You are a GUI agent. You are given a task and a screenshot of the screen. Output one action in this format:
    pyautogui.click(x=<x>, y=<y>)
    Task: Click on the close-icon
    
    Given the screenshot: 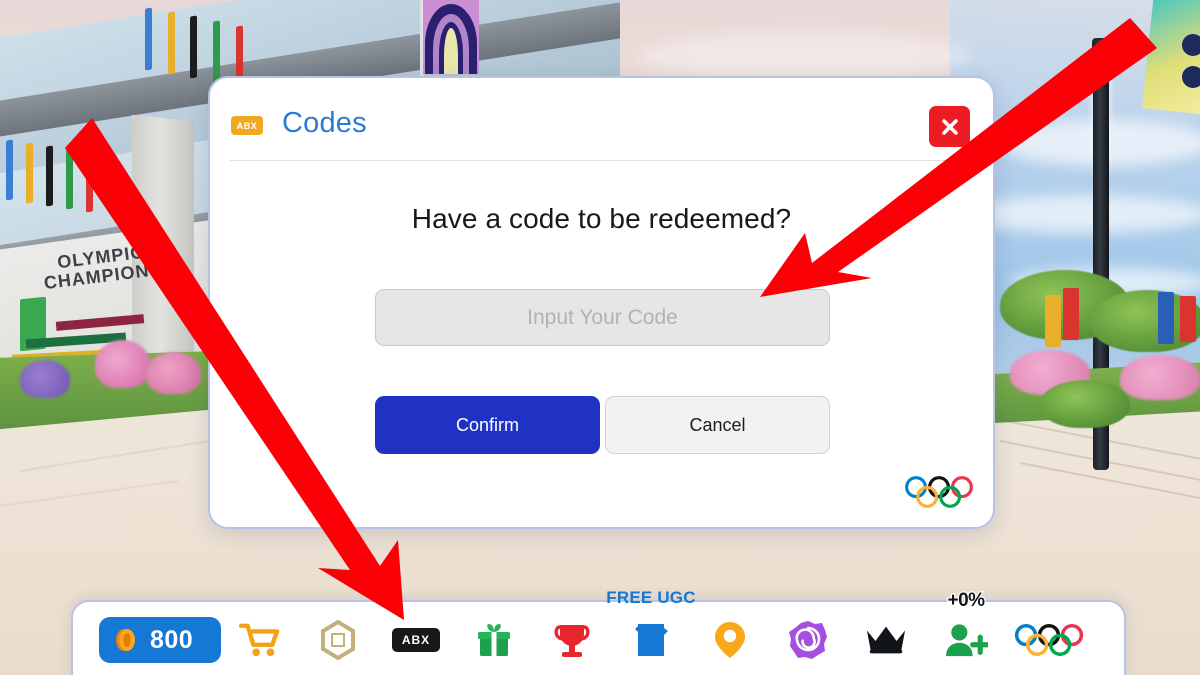 What is the action you would take?
    pyautogui.click(x=949, y=126)
    